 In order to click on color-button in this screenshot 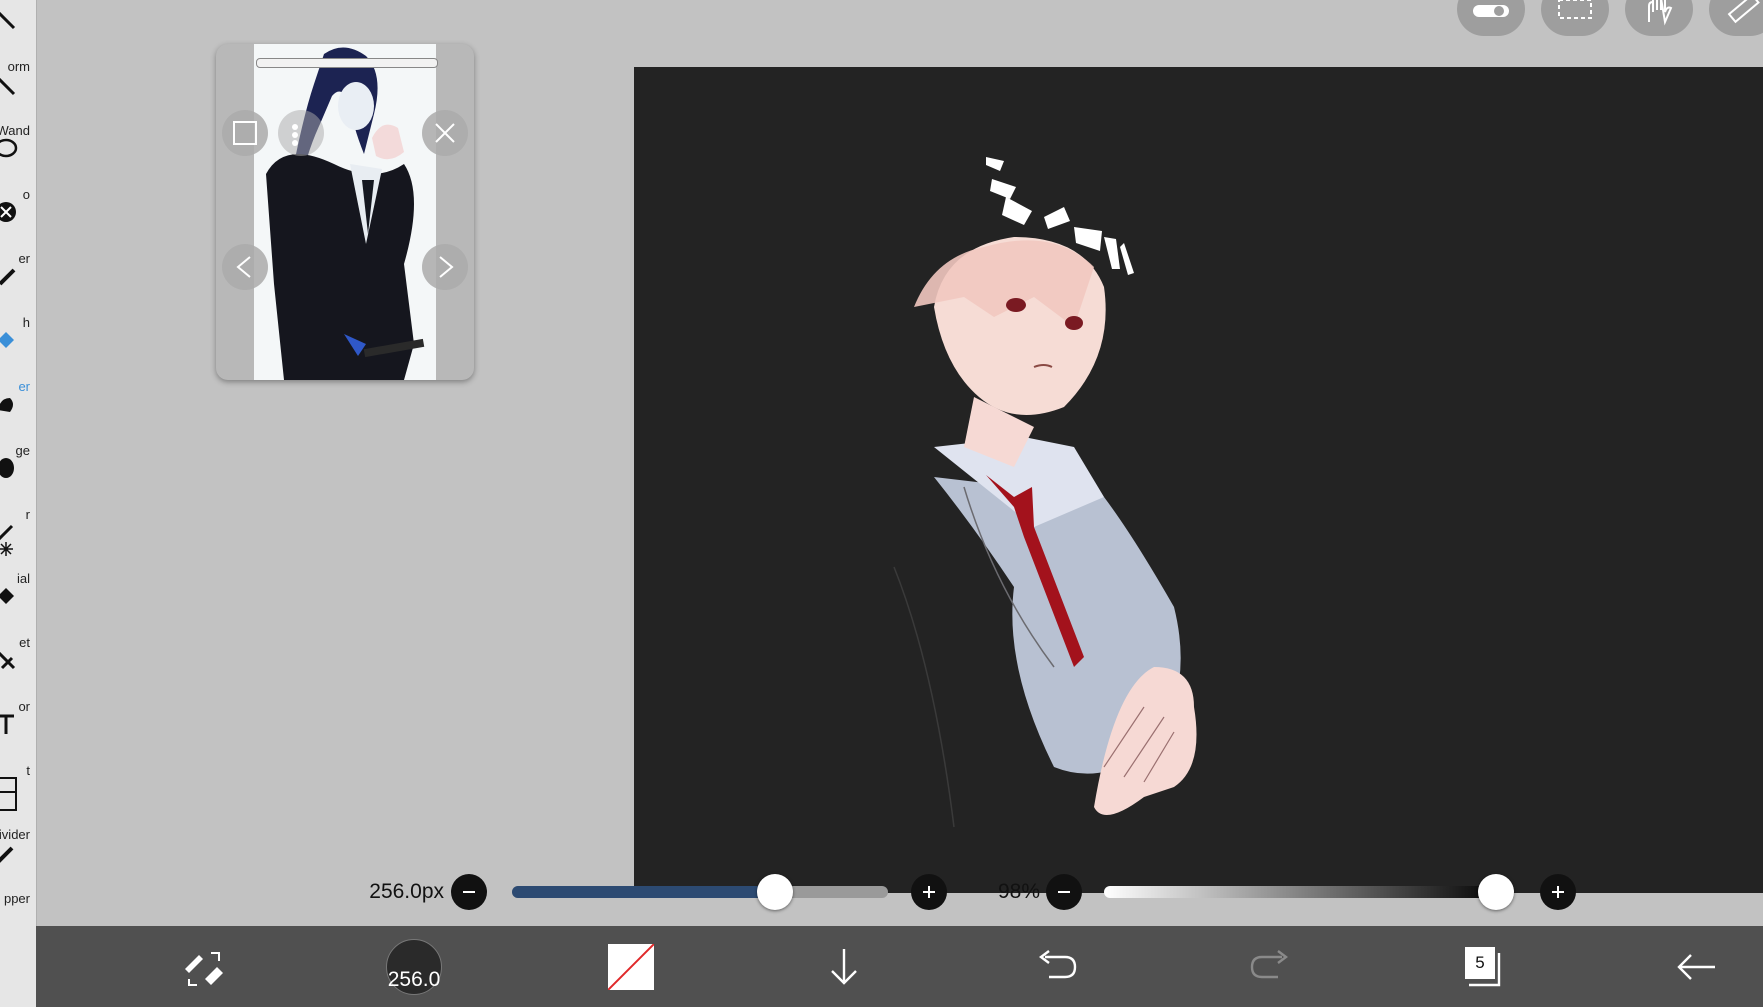, I will do `click(631, 966)`.